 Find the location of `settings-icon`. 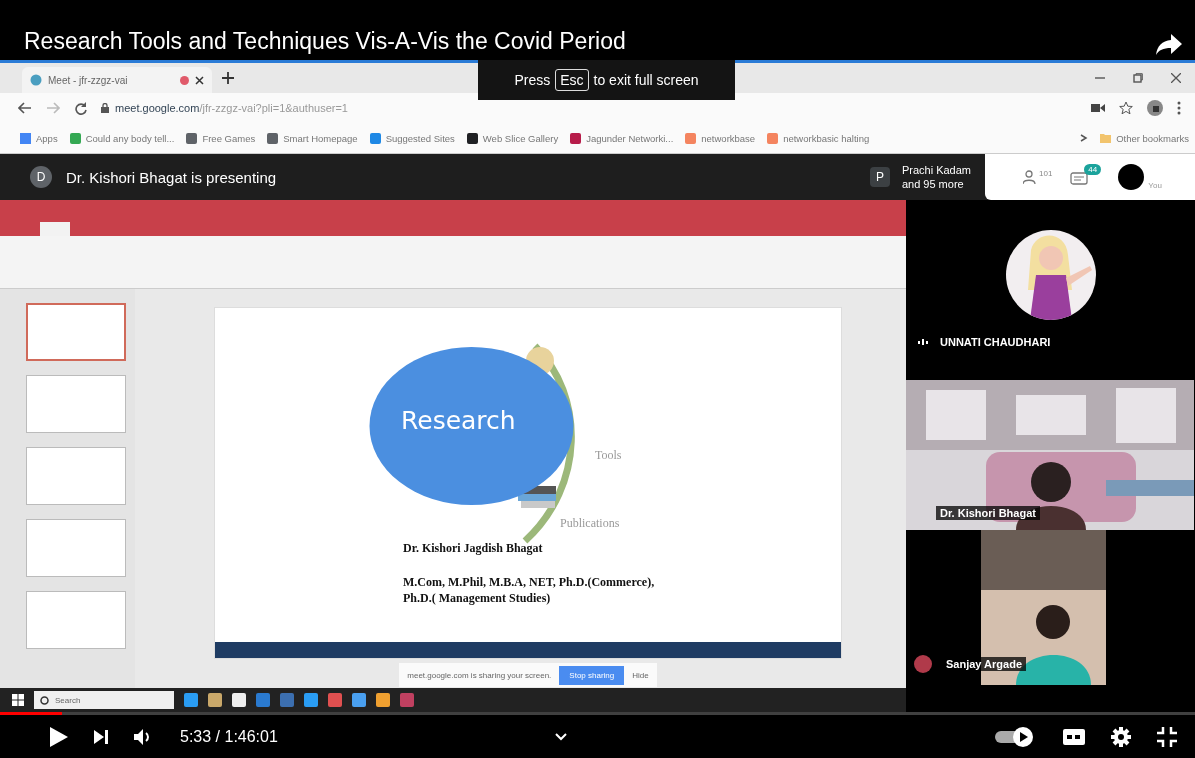

settings-icon is located at coordinates (1121, 736).